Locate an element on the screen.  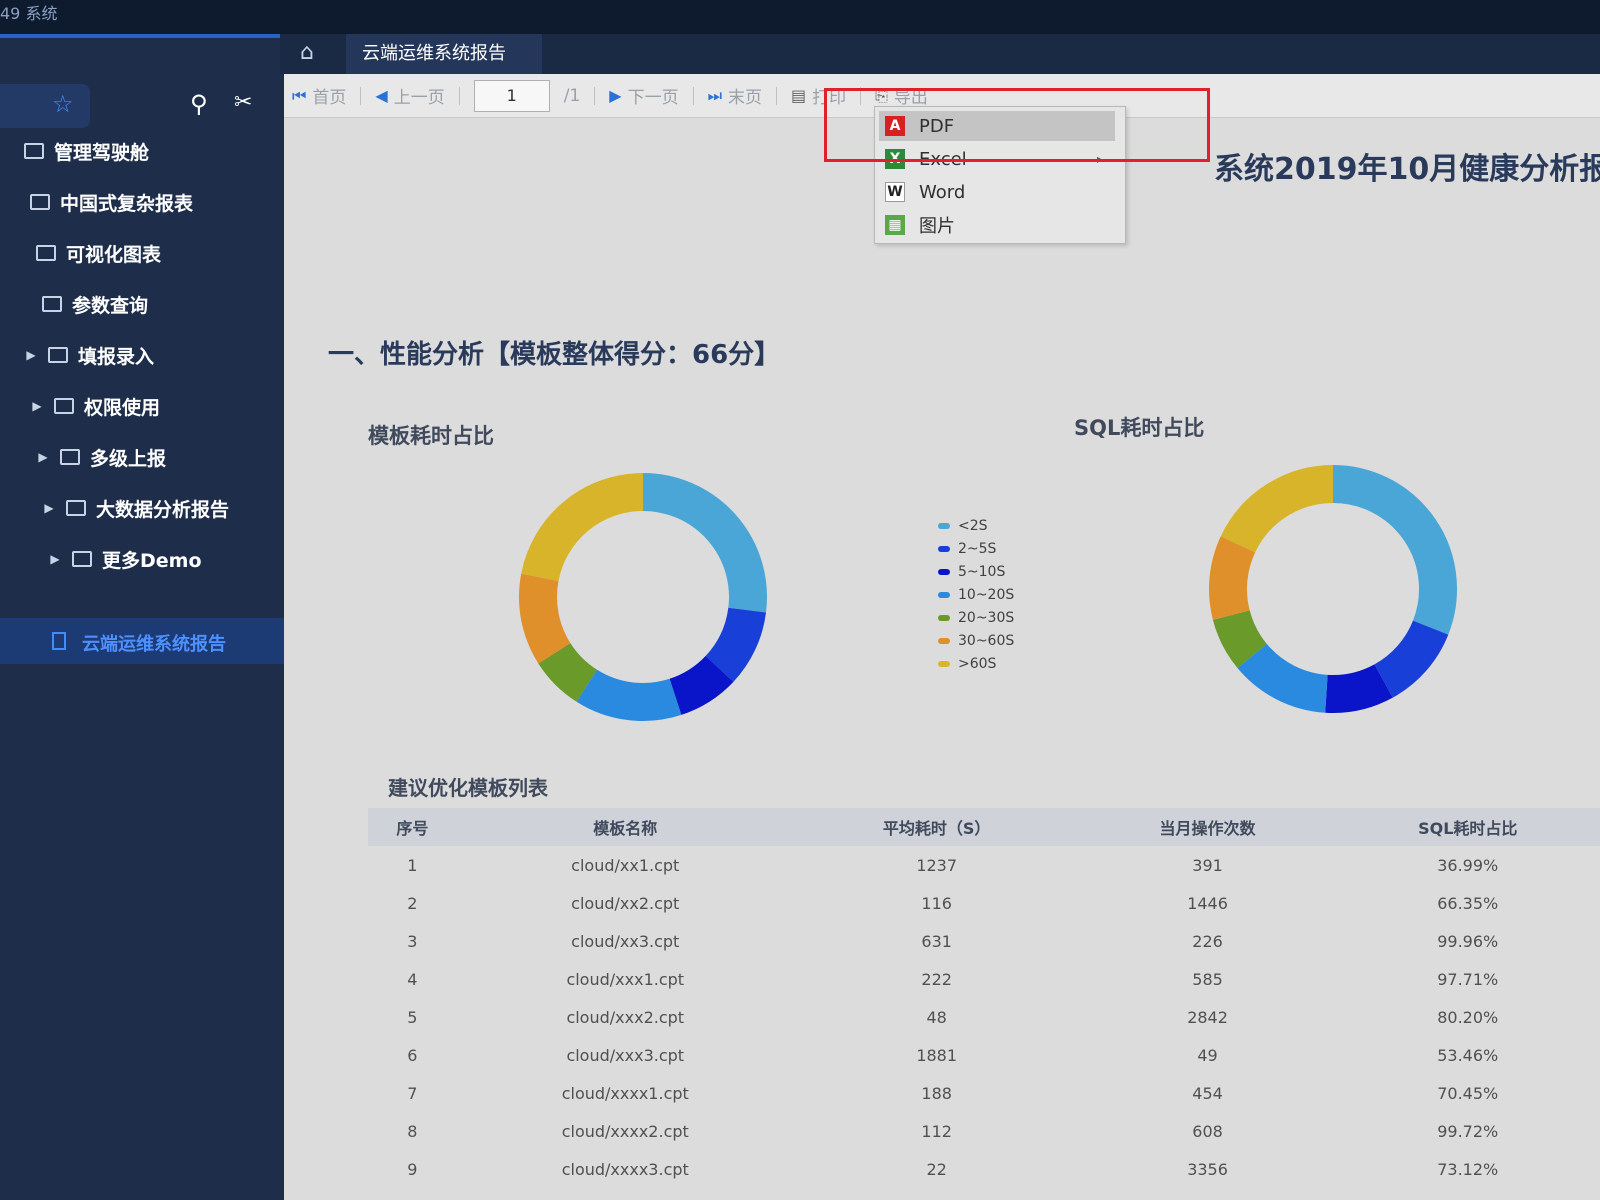
table-cell: cloud/xxx1.cpt is located at coordinates (625, 979).